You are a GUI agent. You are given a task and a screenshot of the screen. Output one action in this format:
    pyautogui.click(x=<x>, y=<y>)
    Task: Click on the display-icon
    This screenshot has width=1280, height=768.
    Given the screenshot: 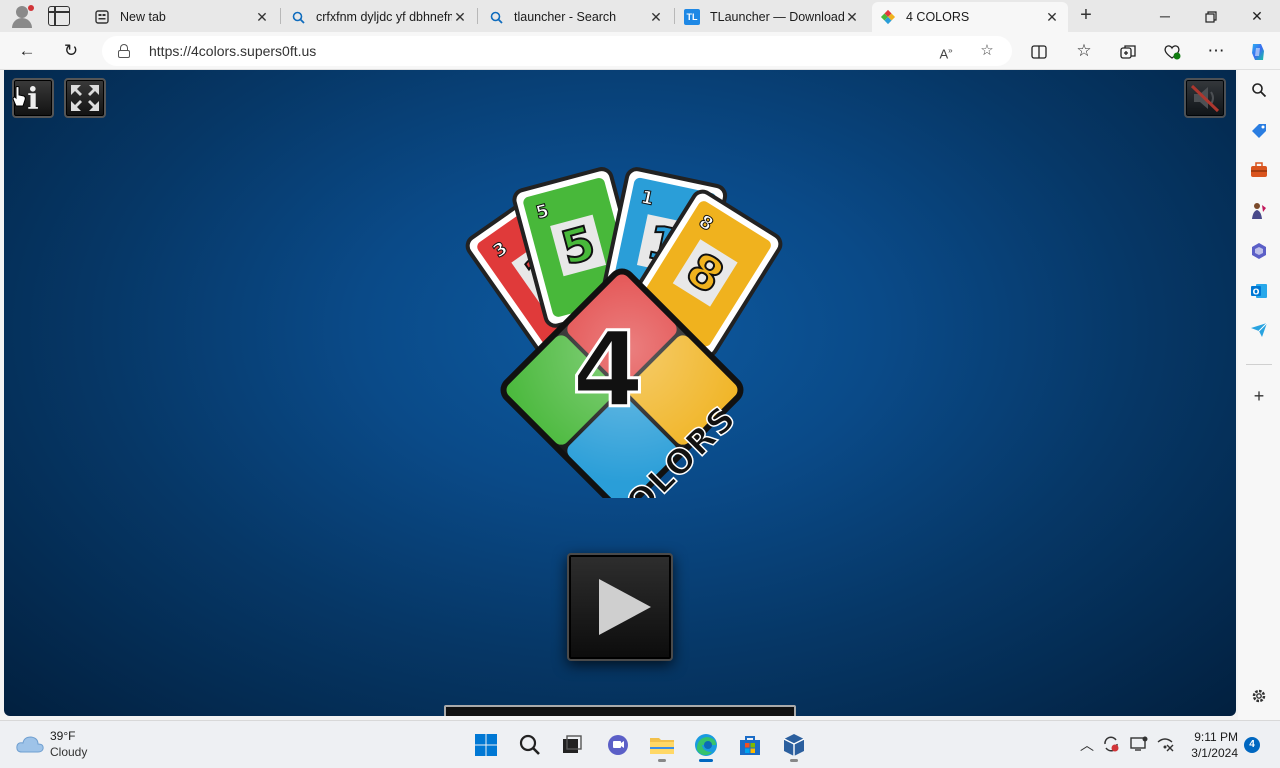 What is the action you would take?
    pyautogui.click(x=1139, y=745)
    